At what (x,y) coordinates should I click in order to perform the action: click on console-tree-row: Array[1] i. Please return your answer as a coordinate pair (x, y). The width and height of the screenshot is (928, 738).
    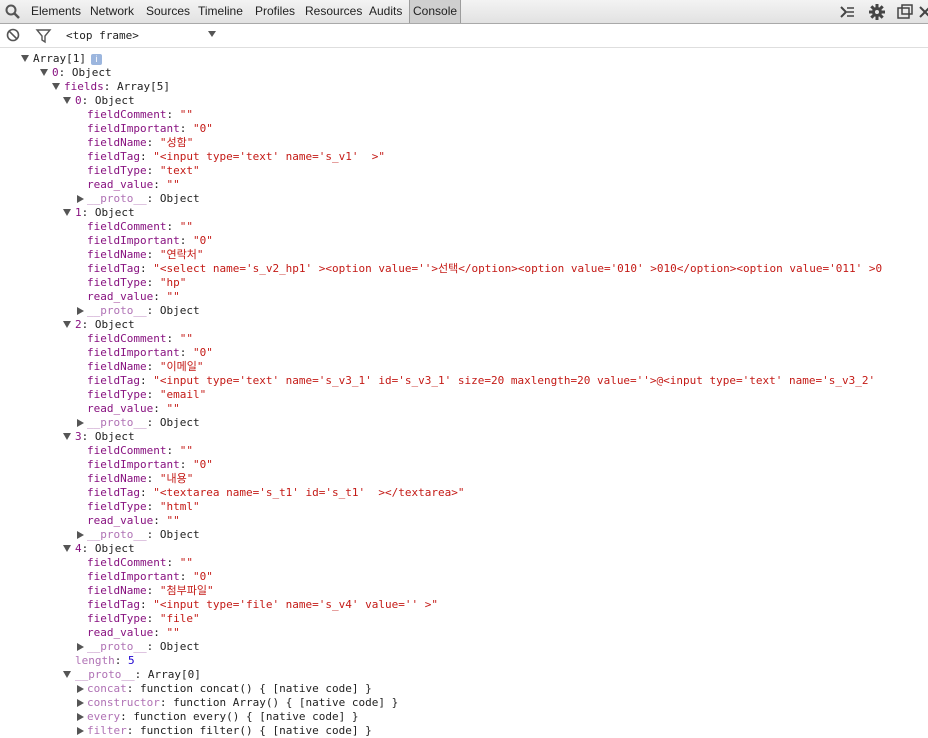
    Looking at the image, I should click on (464, 59).